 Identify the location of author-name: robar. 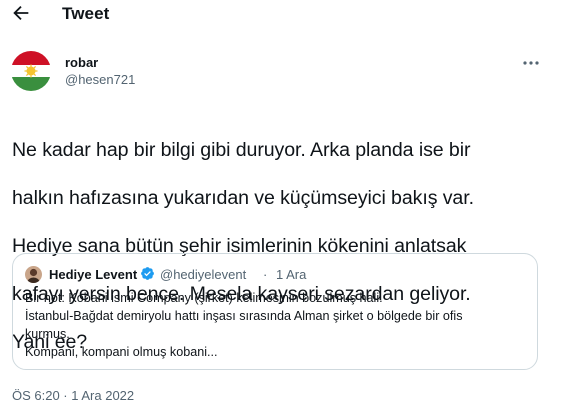
(81, 62).